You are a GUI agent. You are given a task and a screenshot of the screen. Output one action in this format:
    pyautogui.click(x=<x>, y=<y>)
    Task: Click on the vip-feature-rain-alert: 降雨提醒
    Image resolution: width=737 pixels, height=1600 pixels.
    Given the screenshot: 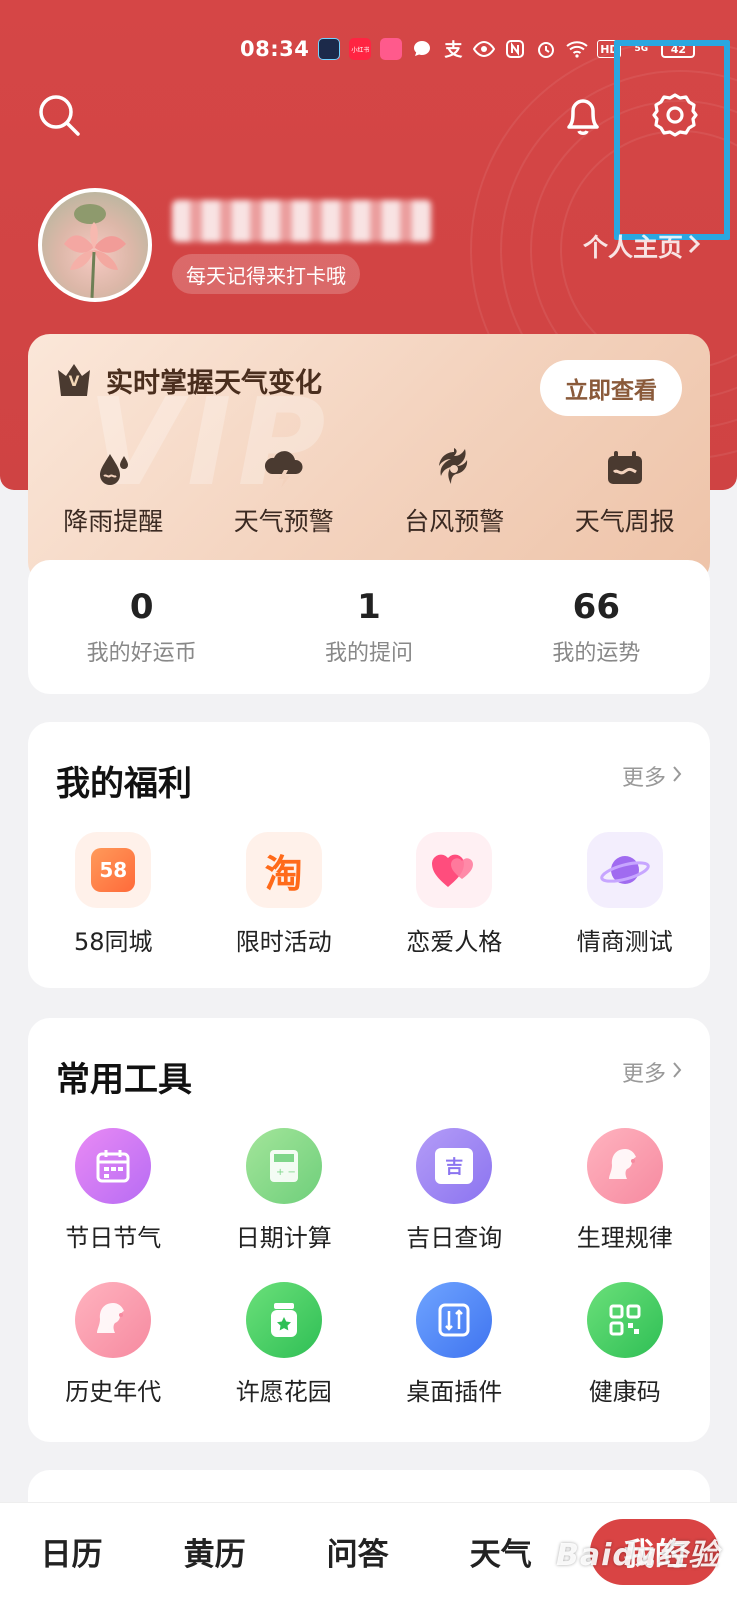 What is the action you would take?
    pyautogui.click(x=113, y=492)
    